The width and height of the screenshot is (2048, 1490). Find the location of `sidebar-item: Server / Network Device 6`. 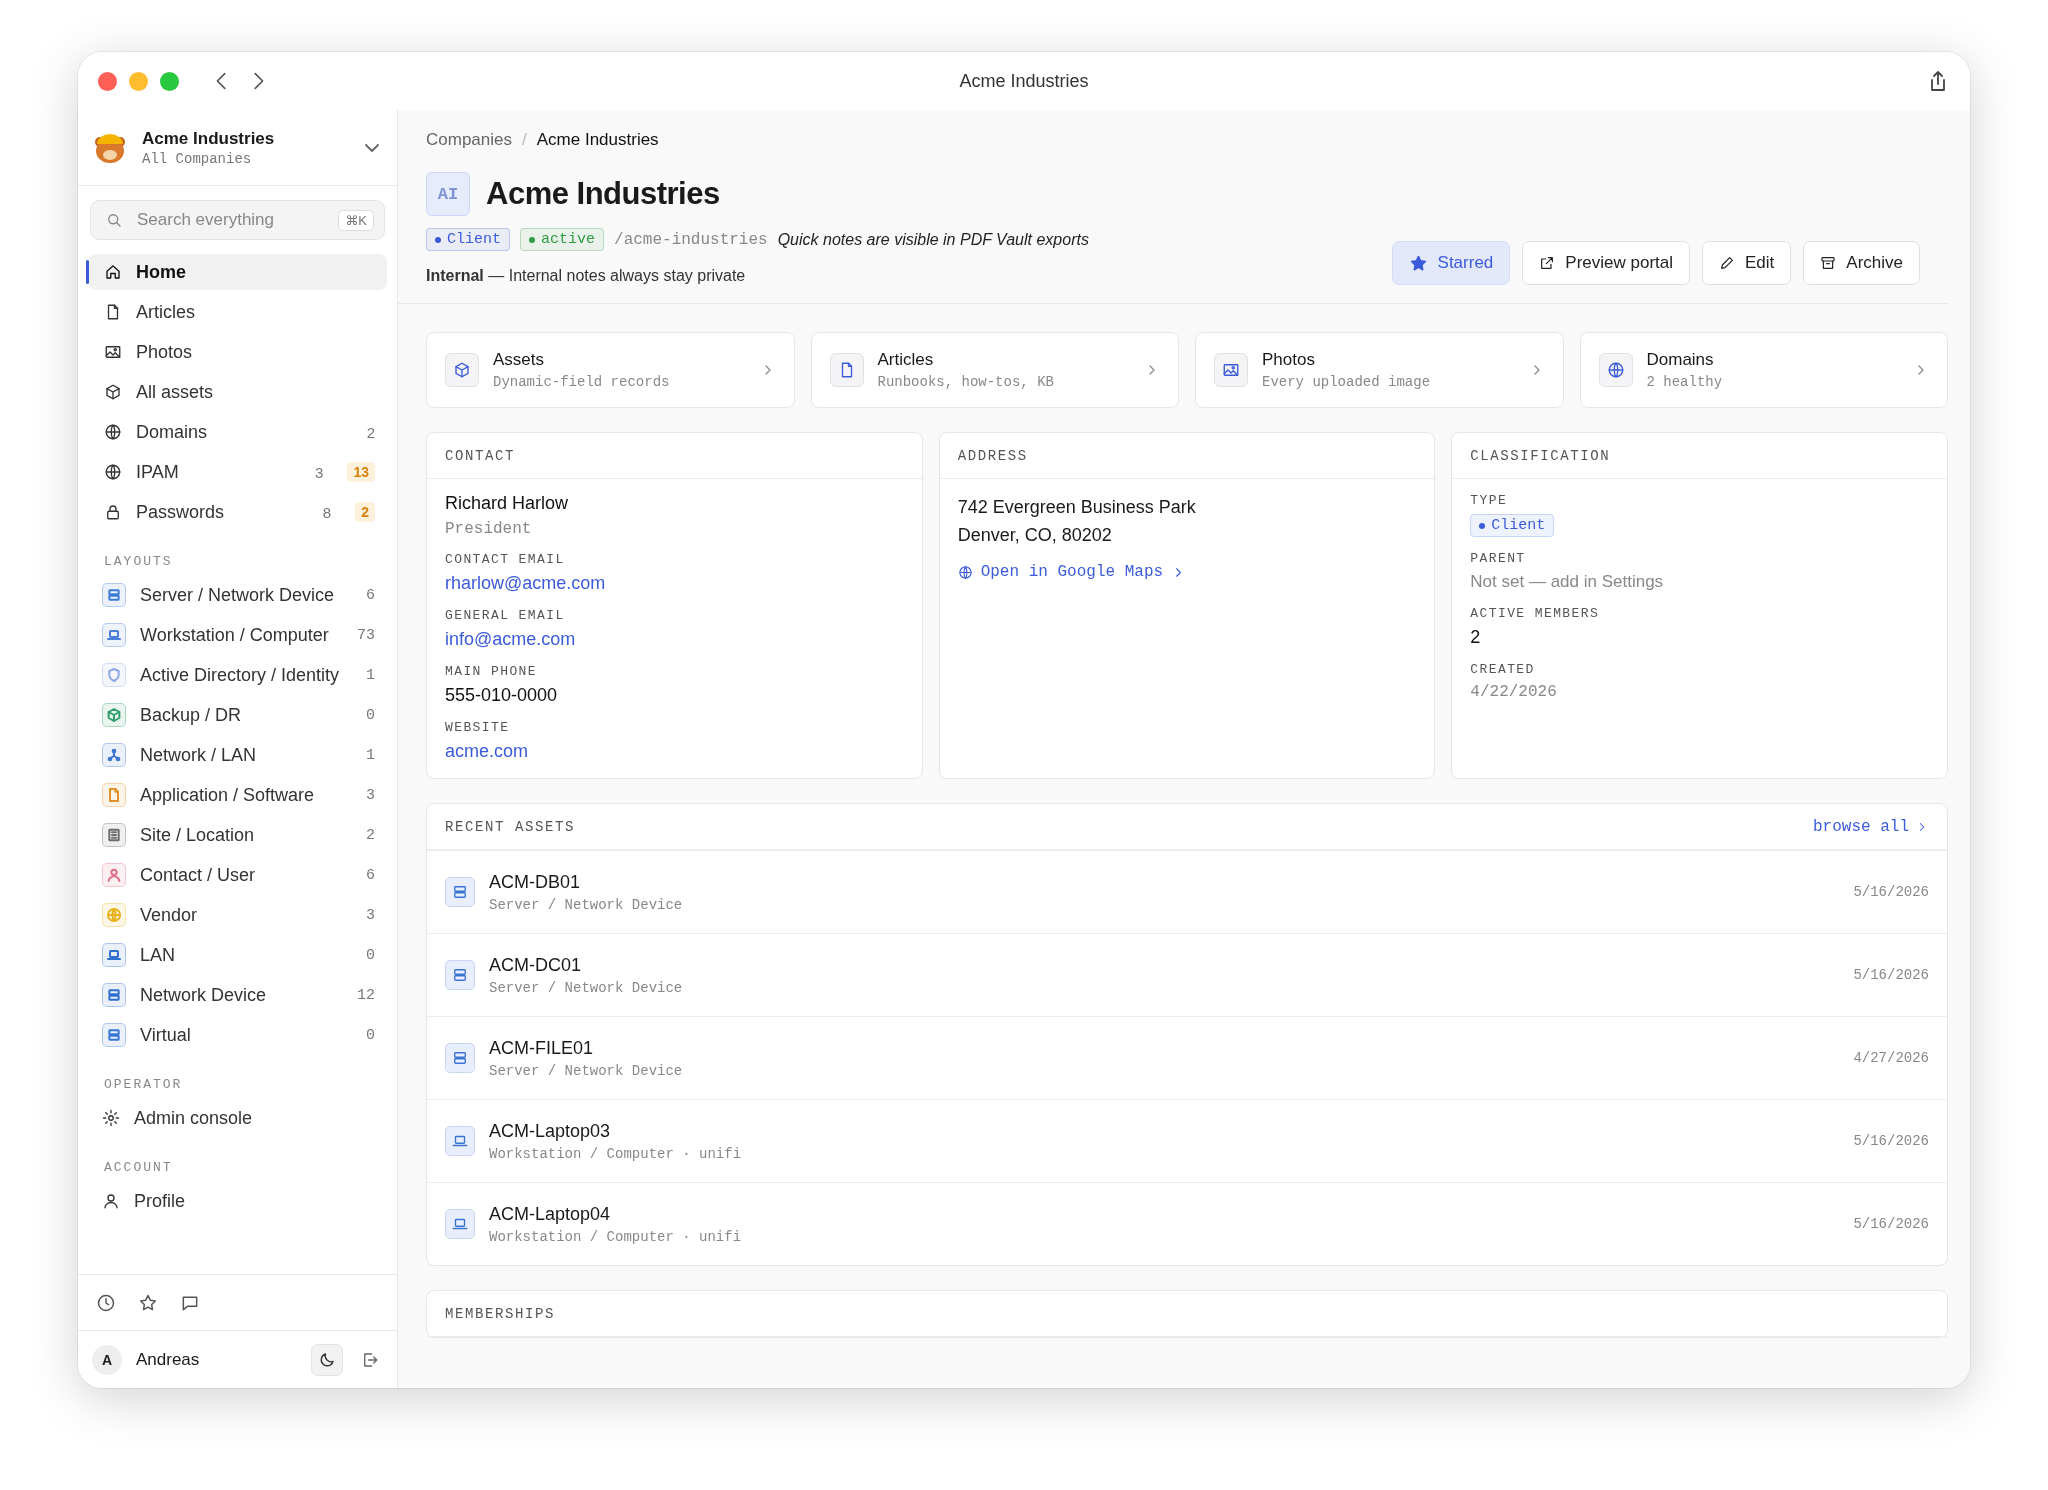

sidebar-item: Server / Network Device 6 is located at coordinates (237, 595).